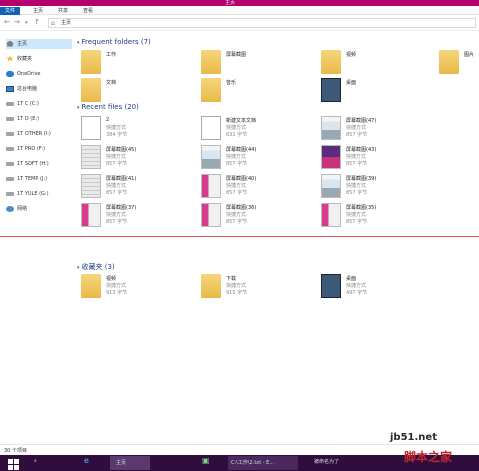 The width and height of the screenshot is (479, 471). What do you see at coordinates (39, 134) in the screenshot?
I see `sidebar-item-drive-i: 1T OTHER (I:)` at bounding box center [39, 134].